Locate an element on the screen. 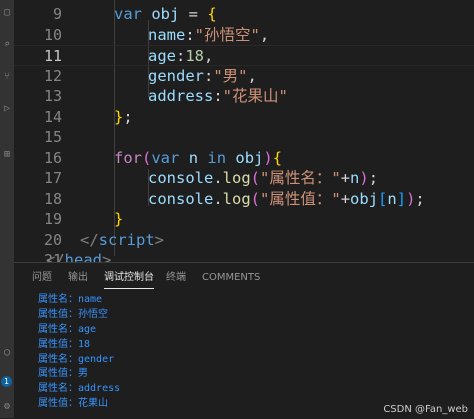  search-icon: ⌕ is located at coordinates (7, 45).